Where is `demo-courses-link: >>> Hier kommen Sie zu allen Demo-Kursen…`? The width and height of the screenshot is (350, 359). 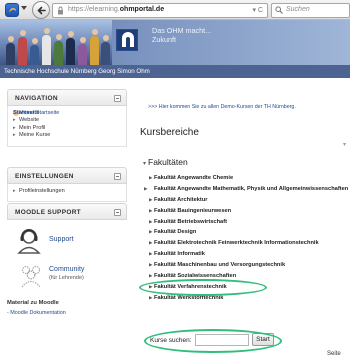
demo-courses-link: >>> Hier kommen Sie zu allen Demo-Kursen… is located at coordinates (222, 107).